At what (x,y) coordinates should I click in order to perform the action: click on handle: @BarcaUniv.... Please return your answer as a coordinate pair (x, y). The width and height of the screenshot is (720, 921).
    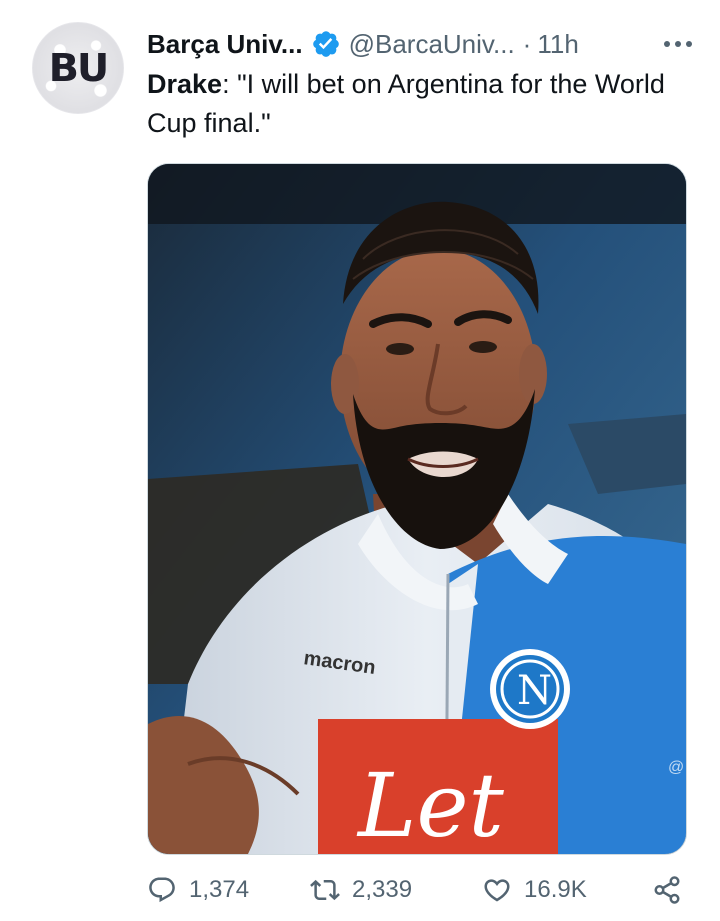
    Looking at the image, I should click on (432, 44).